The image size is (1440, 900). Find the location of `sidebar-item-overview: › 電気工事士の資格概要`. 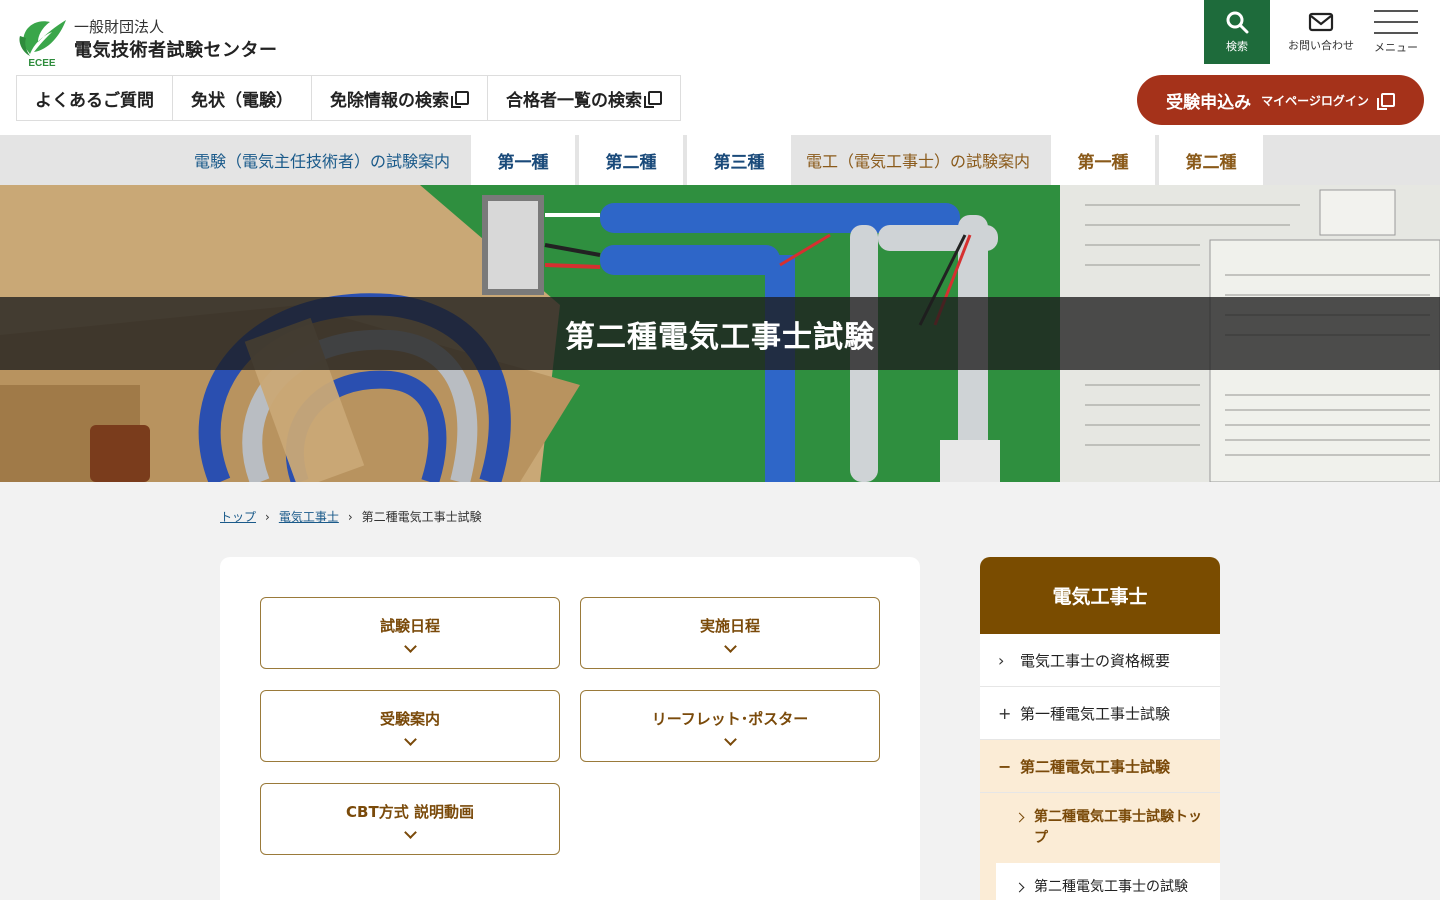

sidebar-item-overview: › 電気工事士の資格概要 is located at coordinates (1100, 660).